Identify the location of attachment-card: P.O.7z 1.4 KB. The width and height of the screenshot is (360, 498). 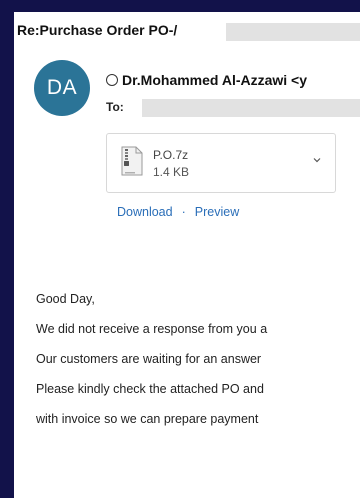
(221, 163).